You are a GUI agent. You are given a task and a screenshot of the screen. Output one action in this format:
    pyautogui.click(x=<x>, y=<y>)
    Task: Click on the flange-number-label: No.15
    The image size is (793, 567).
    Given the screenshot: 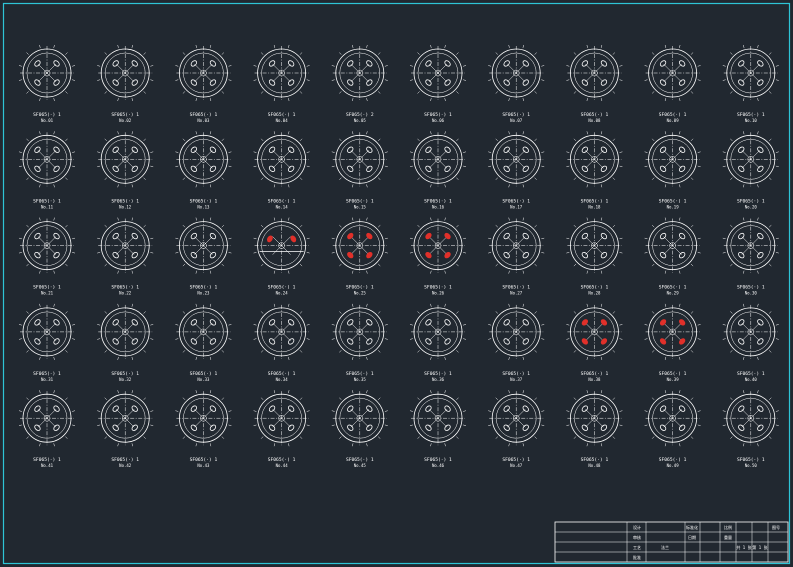 What is the action you would take?
    pyautogui.click(x=360, y=206)
    